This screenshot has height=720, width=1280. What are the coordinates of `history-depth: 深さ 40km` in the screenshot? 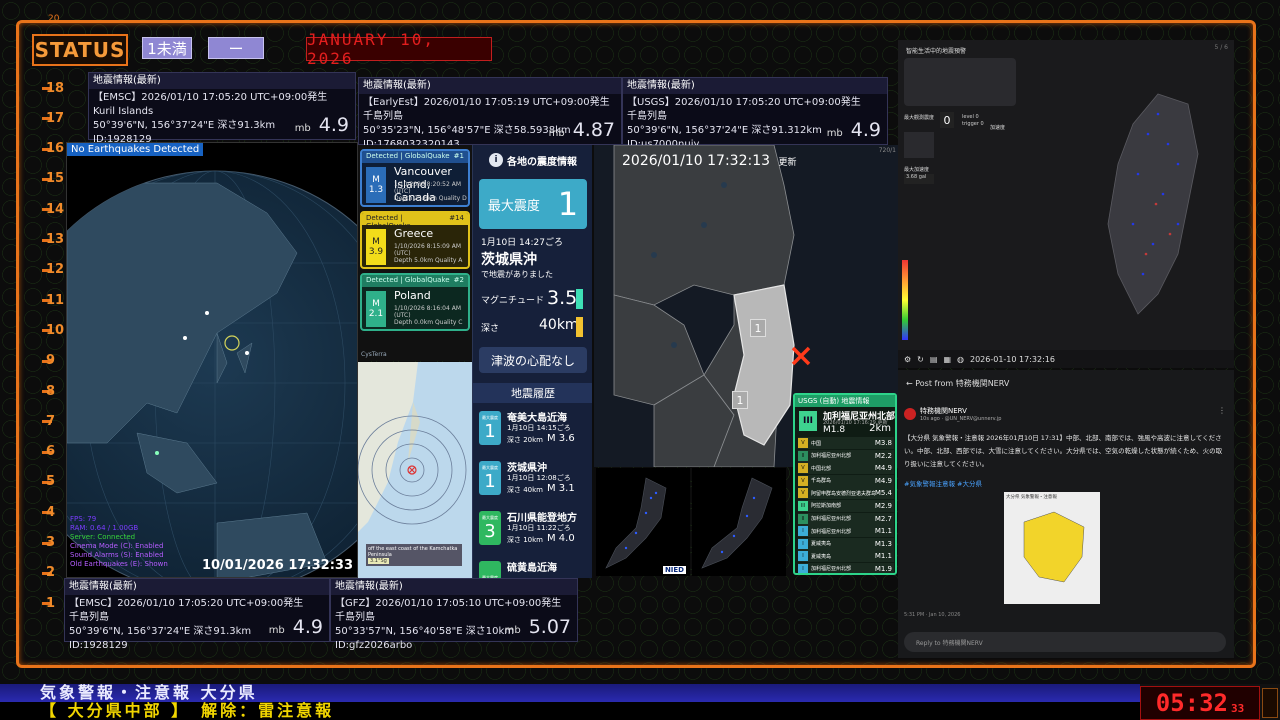 It's located at (525, 490).